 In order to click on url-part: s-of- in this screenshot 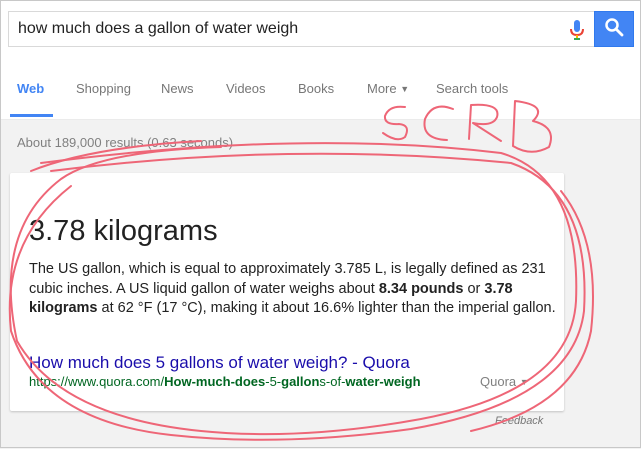, I will do `click(332, 381)`.